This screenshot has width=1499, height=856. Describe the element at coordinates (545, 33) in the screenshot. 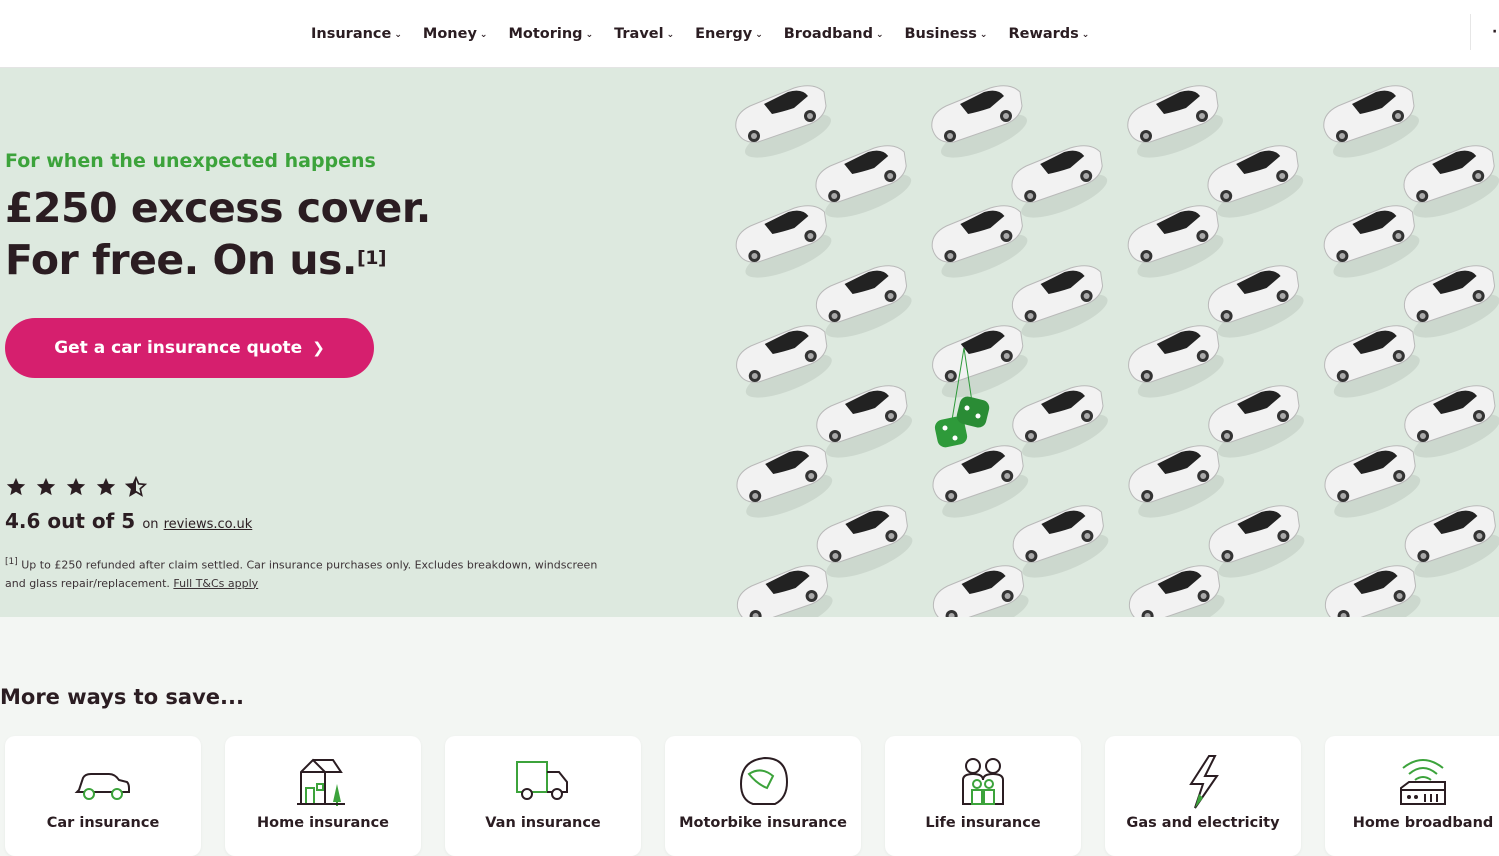

I see `nav-item-label: Motoring` at that location.